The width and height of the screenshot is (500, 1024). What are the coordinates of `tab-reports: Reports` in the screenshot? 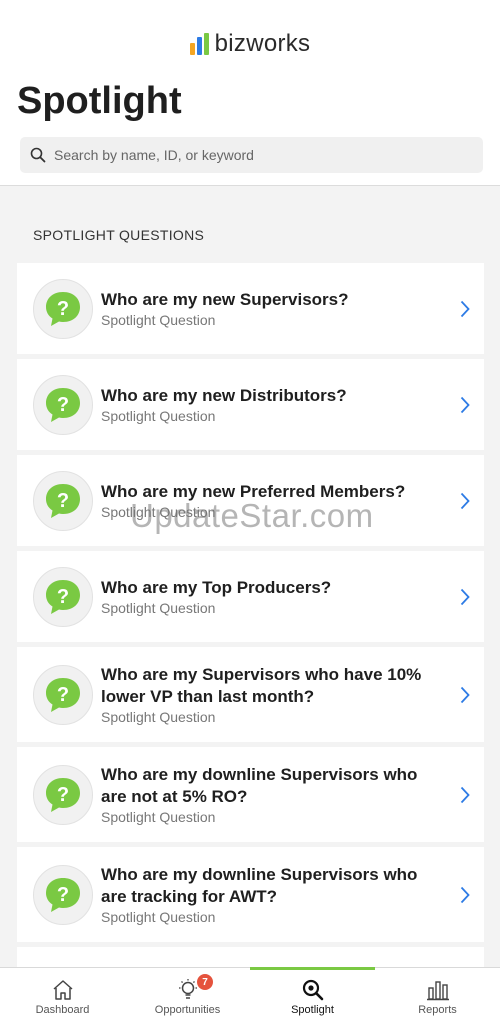 It's located at (437, 996).